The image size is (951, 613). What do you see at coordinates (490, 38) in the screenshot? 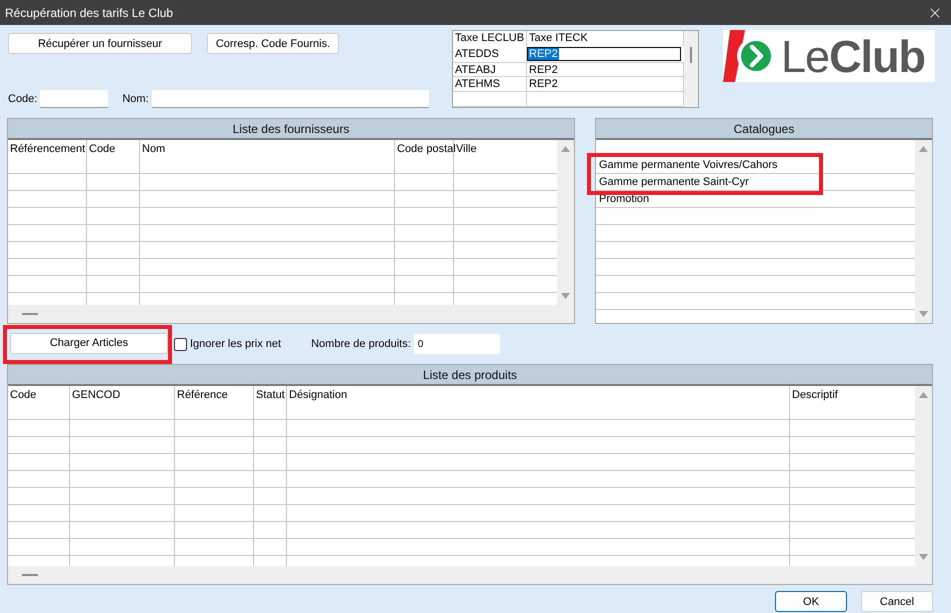
I see `column-header: Taxe LECLUB` at bounding box center [490, 38].